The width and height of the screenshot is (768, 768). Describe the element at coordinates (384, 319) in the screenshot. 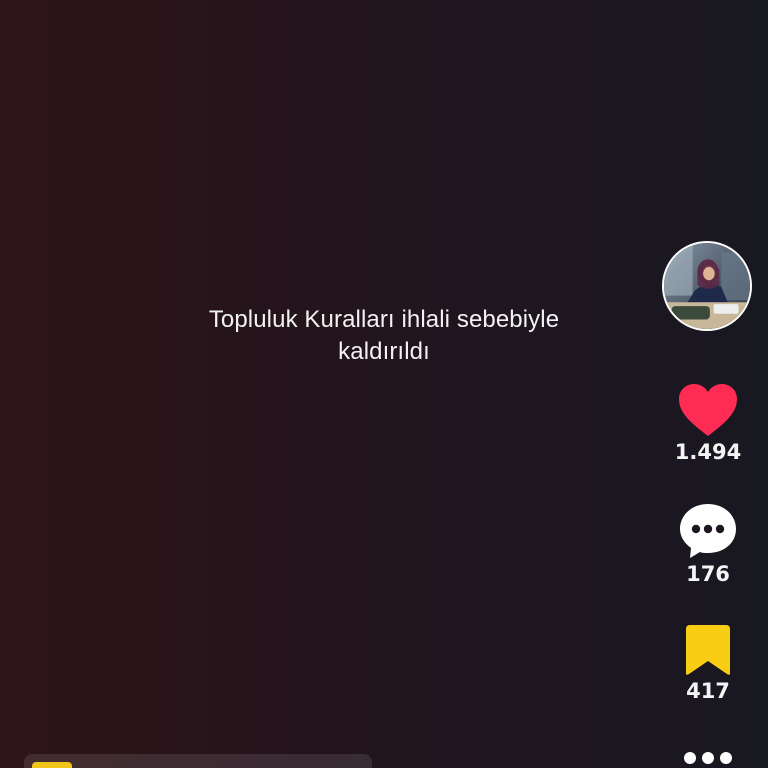

I see `removed-notice-line-1: Topluluk Kuralları ihlali sebebiyle` at that location.